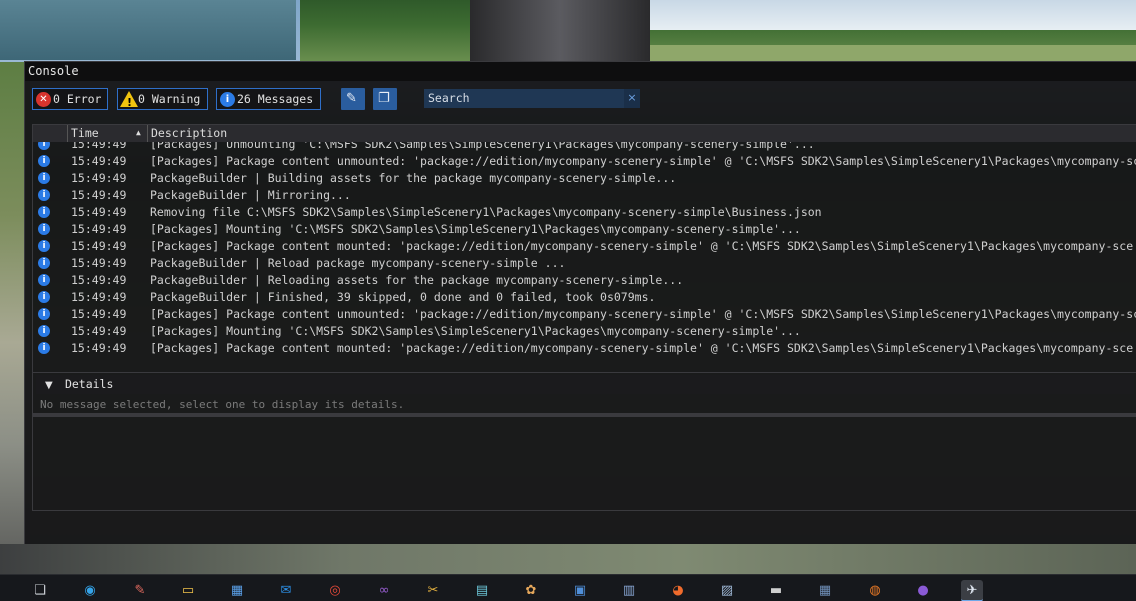 This screenshot has width=1136, height=601. Describe the element at coordinates (580, 590) in the screenshot. I see `app-icon: ▣` at that location.